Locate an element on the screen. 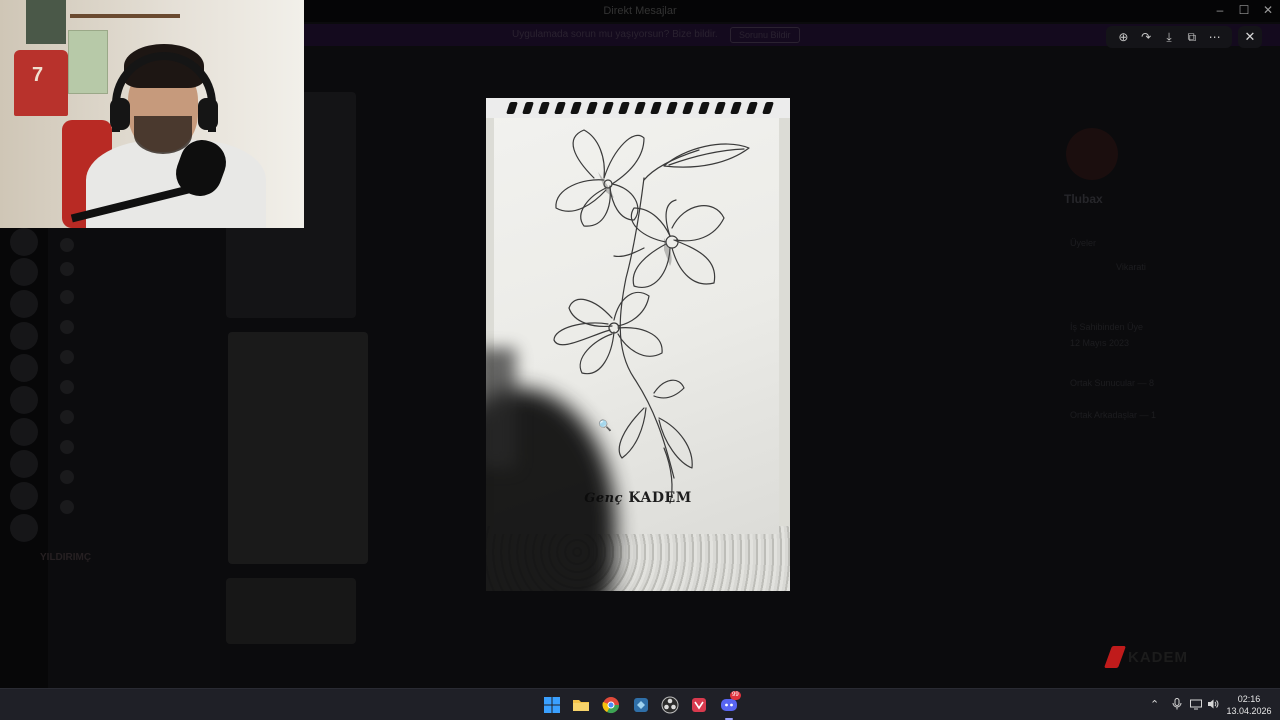 Image resolution: width=1280 pixels, height=720 pixels. open-external-icon: ⧉ is located at coordinates (1192, 37).